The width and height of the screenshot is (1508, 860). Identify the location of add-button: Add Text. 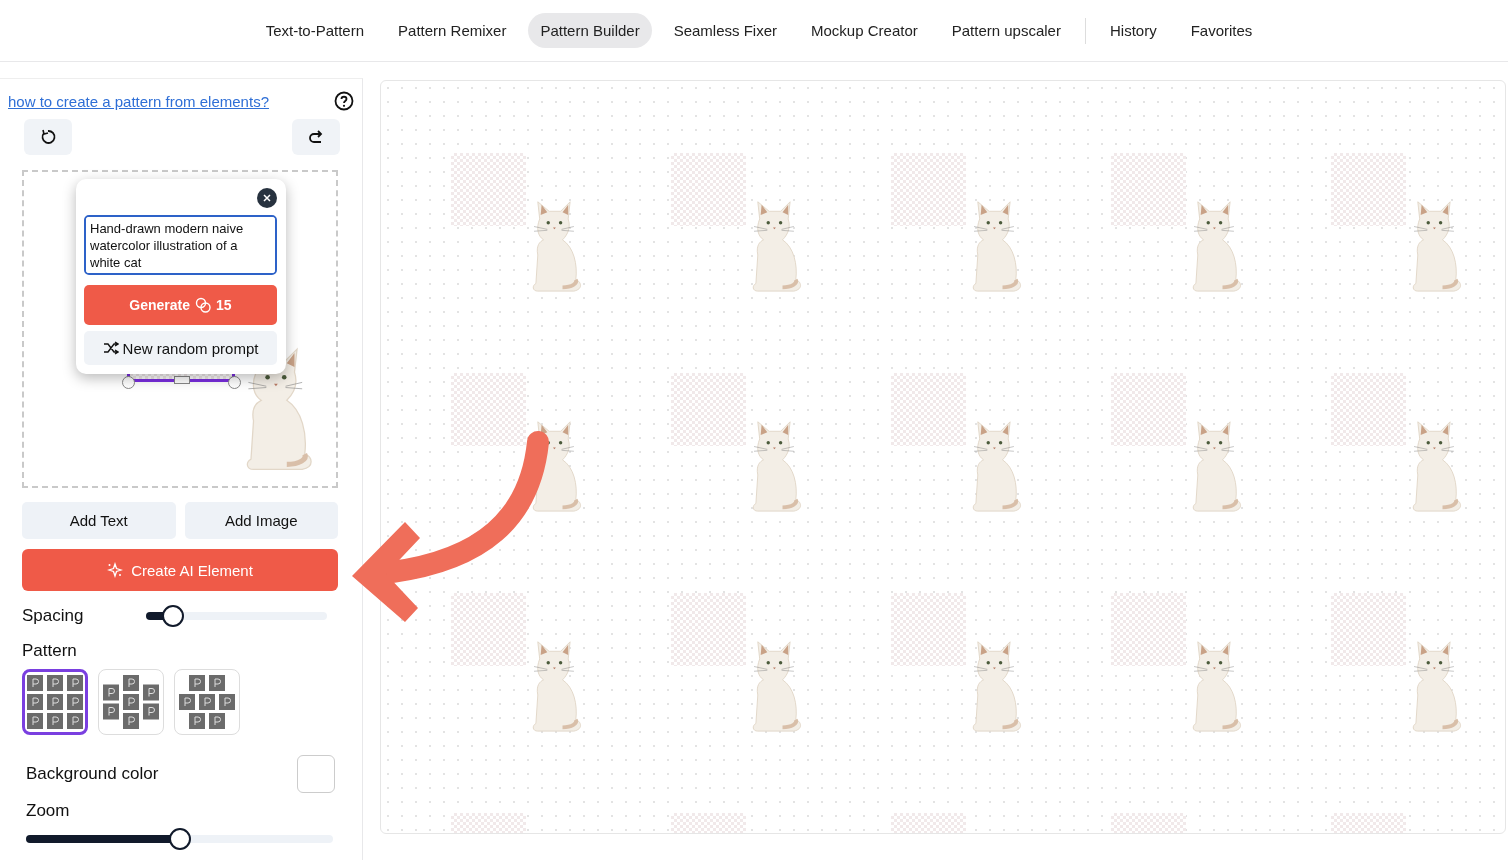
(99, 520).